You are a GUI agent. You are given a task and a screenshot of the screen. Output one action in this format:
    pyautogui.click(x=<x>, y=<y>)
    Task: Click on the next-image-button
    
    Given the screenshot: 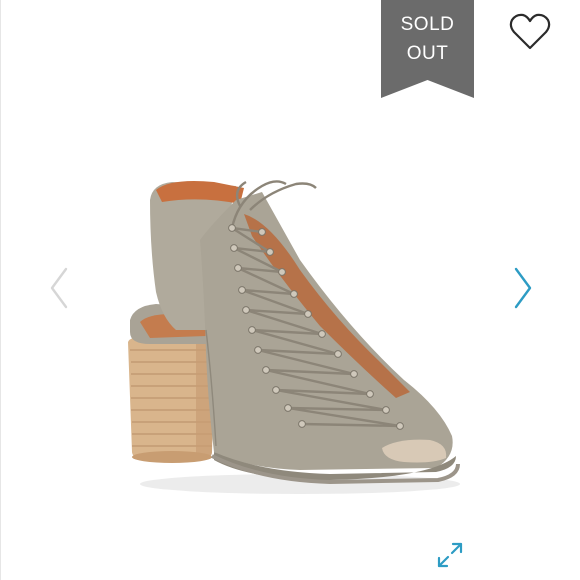 What is the action you would take?
    pyautogui.click(x=523, y=288)
    